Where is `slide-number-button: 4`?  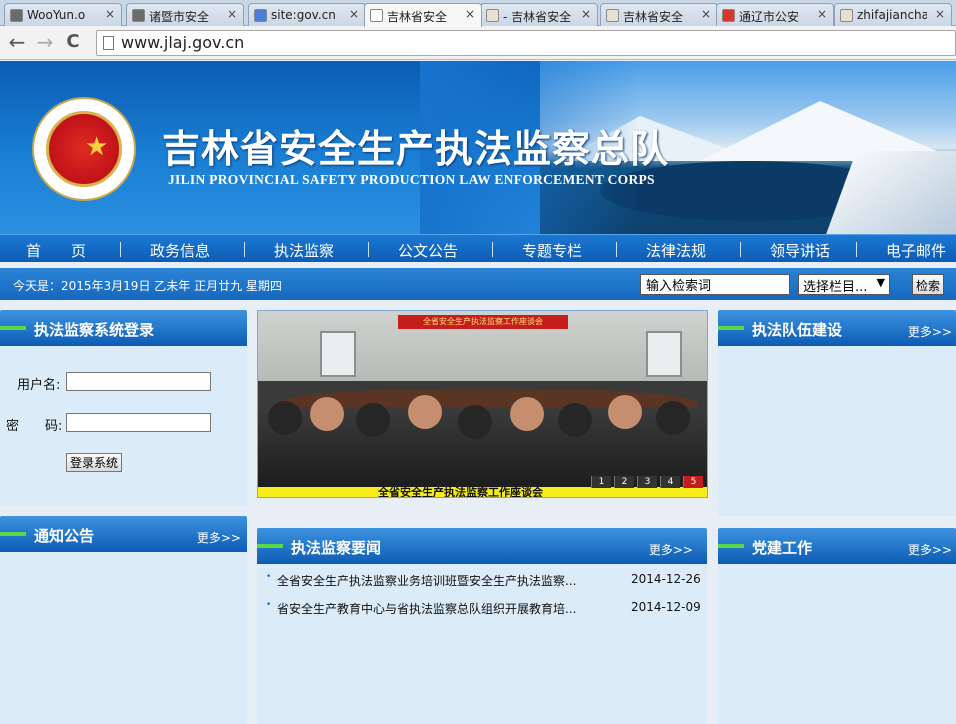 slide-number-button: 4 is located at coordinates (670, 482).